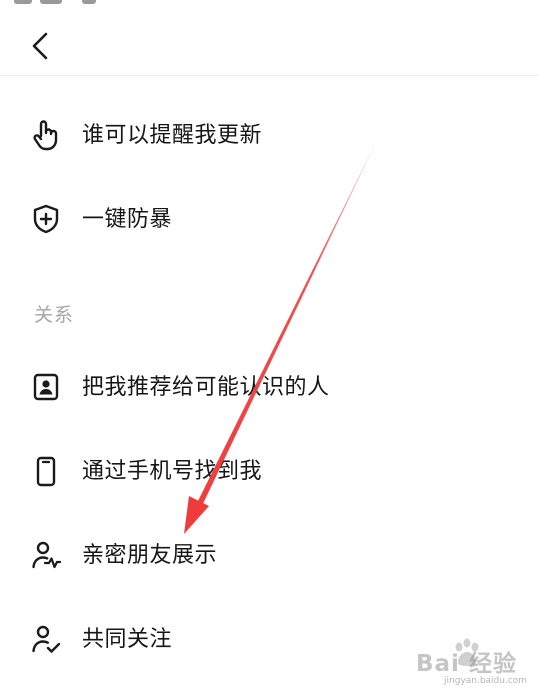  Describe the element at coordinates (54, 315) in the screenshot. I see `section-header-relation: 关系` at that location.